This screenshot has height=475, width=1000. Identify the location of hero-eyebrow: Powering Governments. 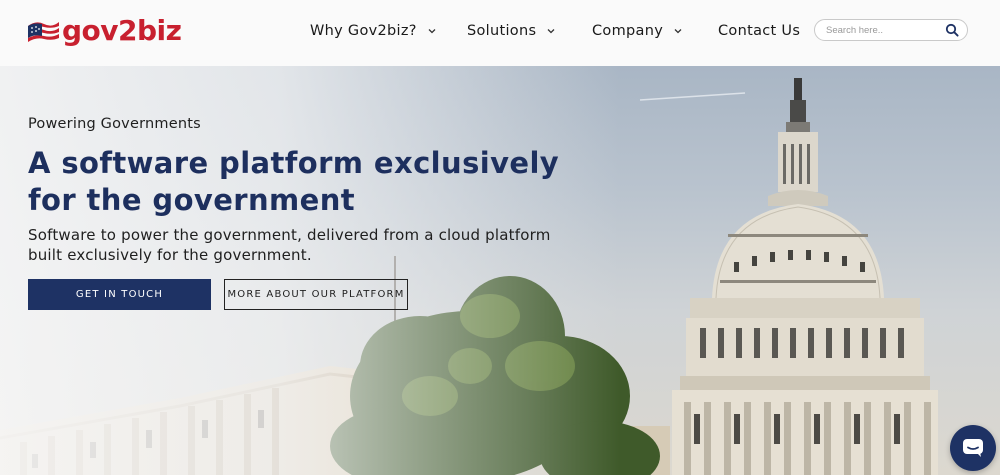
(114, 124).